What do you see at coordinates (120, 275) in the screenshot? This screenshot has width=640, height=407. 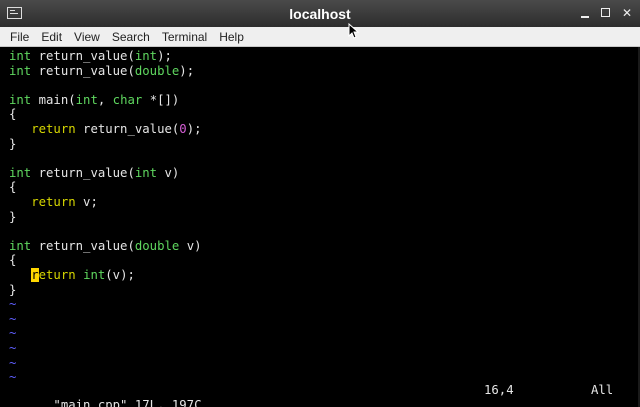 I see `code-token: (v);` at bounding box center [120, 275].